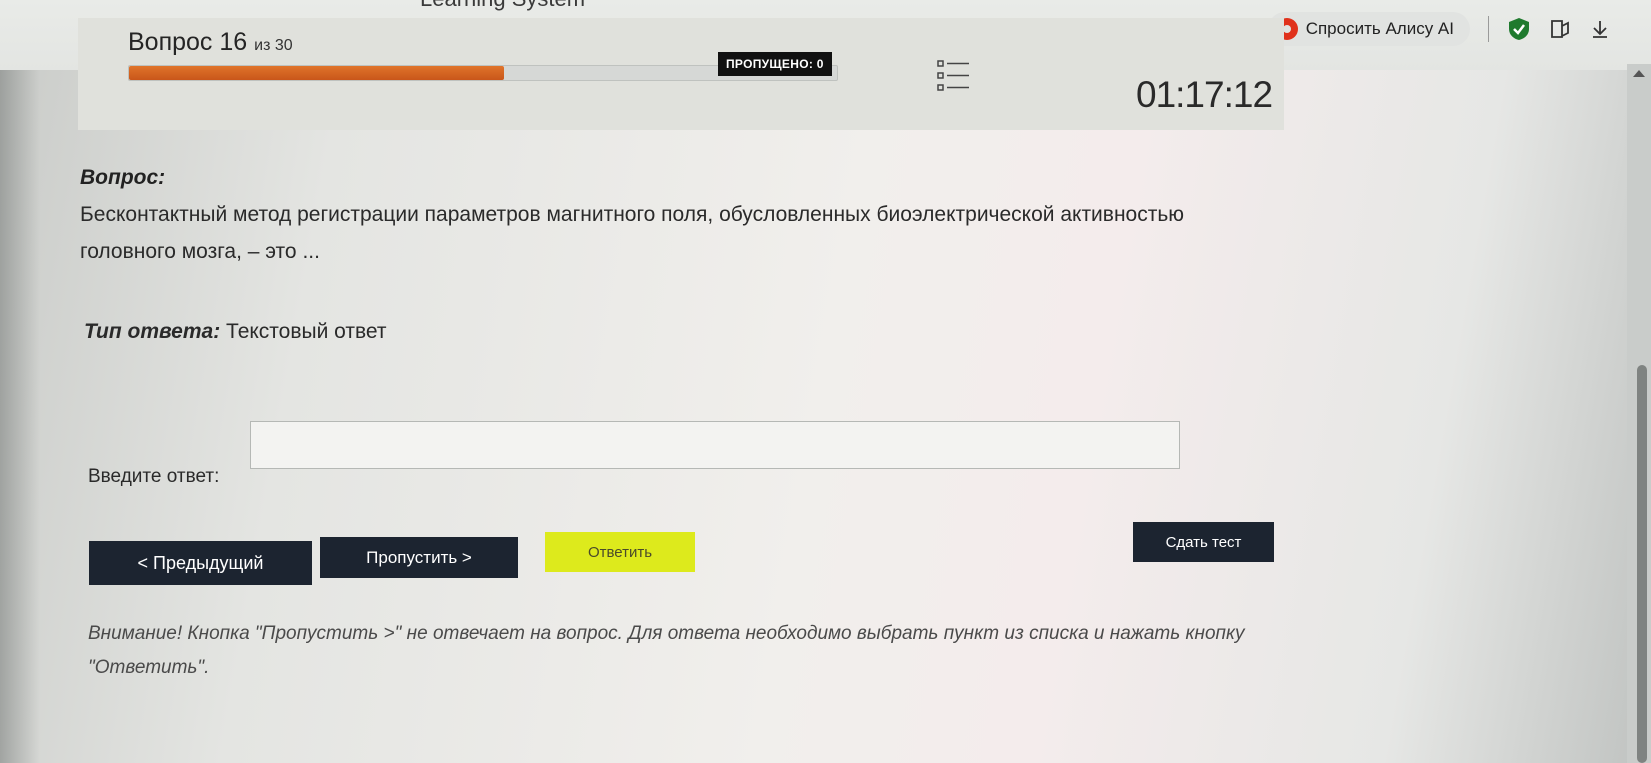 This screenshot has height=763, width=1651. I want to click on reader-mode-icon, so click(1560, 29).